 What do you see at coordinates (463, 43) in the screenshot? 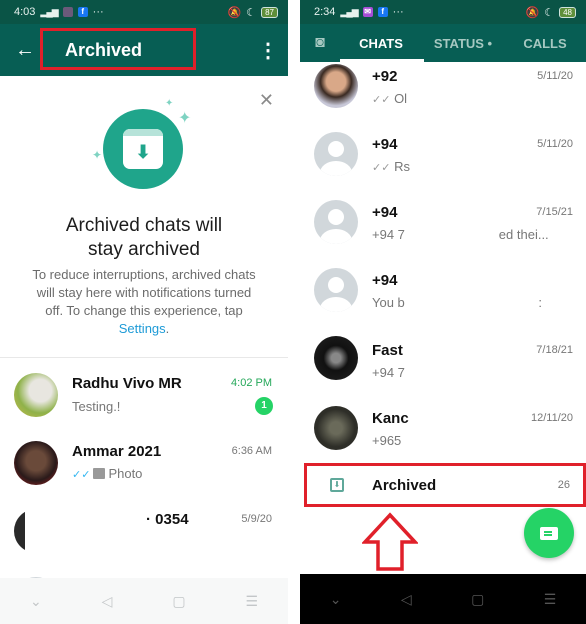
I see `tab-status: STATUS •` at bounding box center [463, 43].